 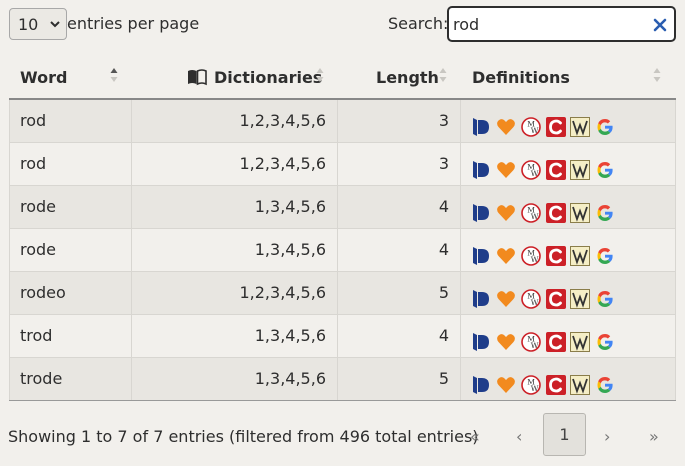 I want to click on page-length-select: 10, so click(x=38, y=24).